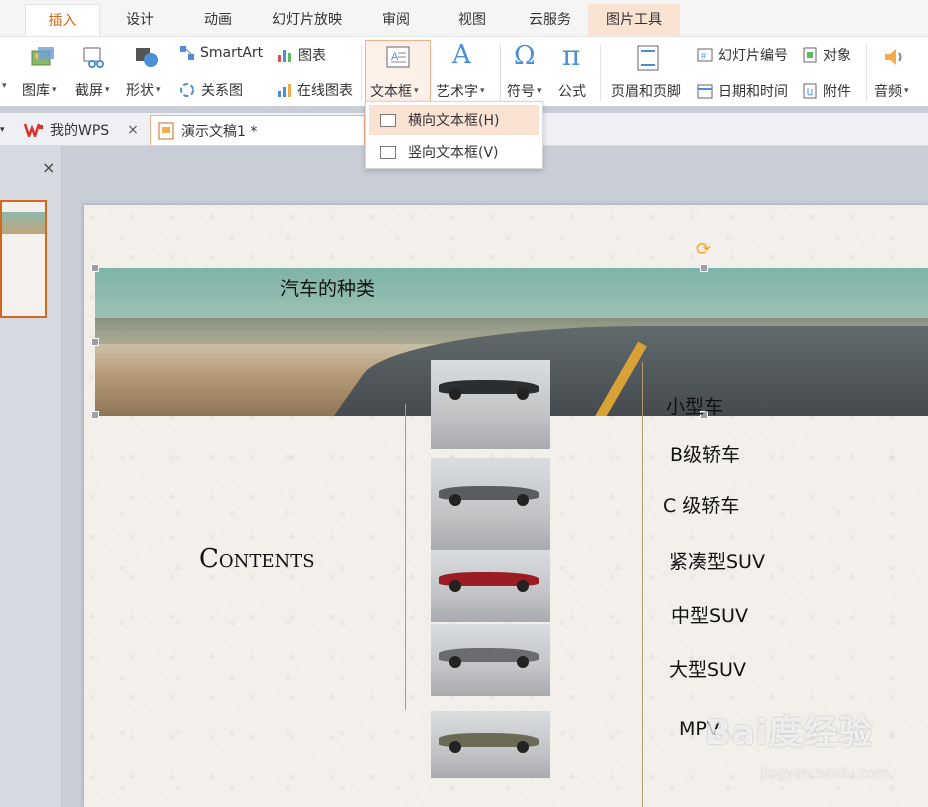 The height and width of the screenshot is (807, 928). I want to click on vertical-textbox-icon, so click(388, 152).